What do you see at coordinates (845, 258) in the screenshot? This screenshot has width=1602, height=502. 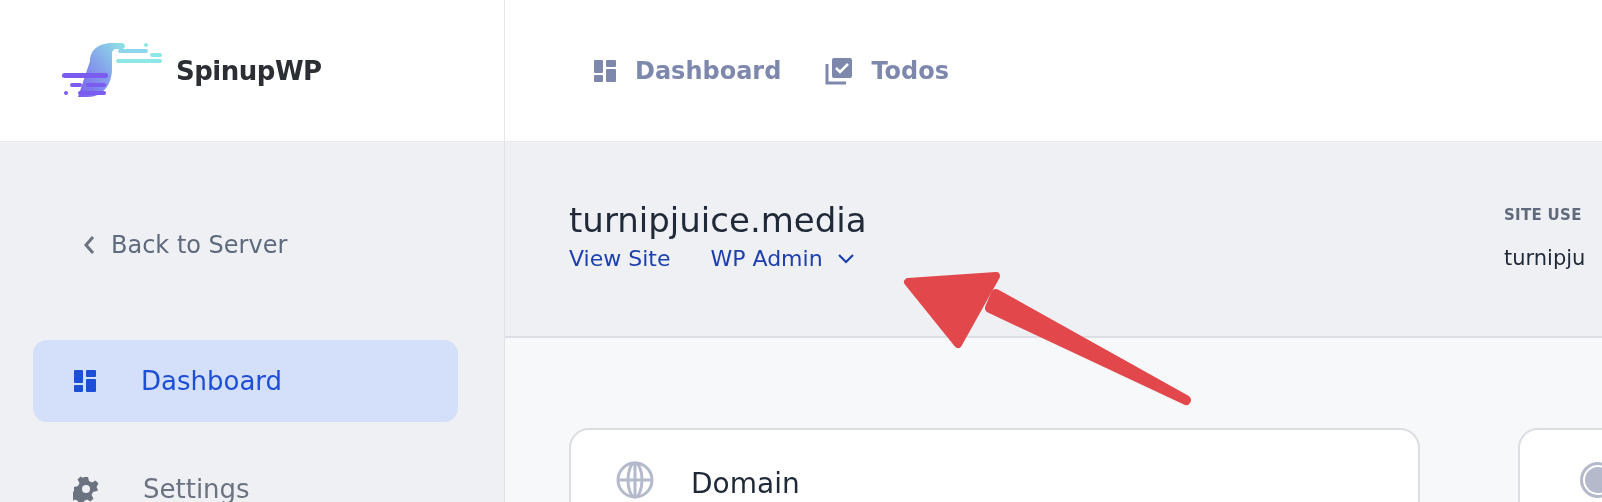 I see `caret-icon` at bounding box center [845, 258].